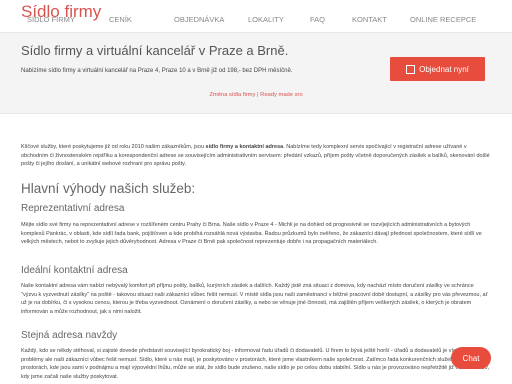  What do you see at coordinates (317, 19) in the screenshot?
I see `nav-item-faq: FAQ` at bounding box center [317, 19].